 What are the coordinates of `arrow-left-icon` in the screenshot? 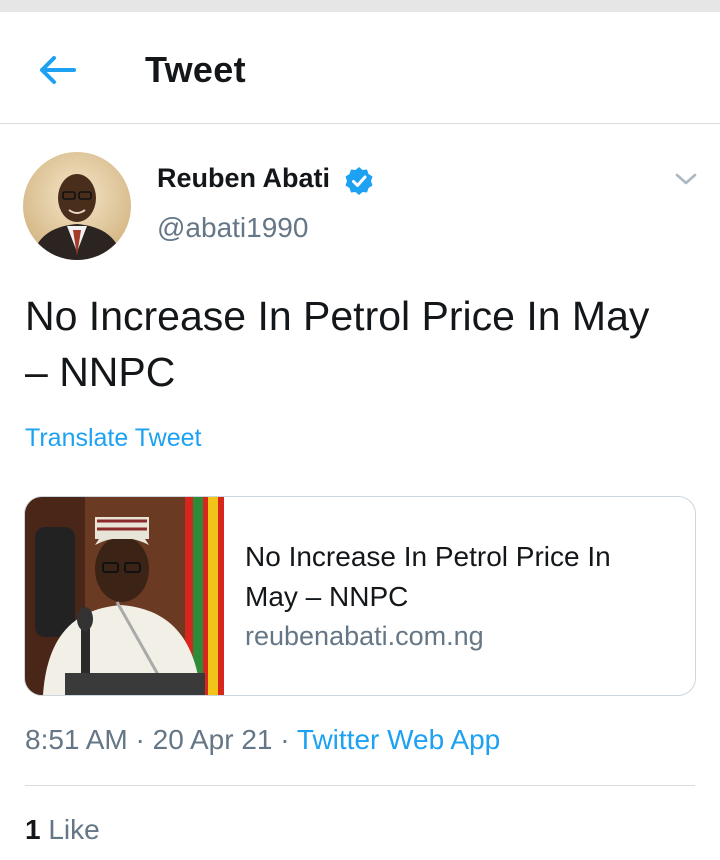 It's located at (58, 70).